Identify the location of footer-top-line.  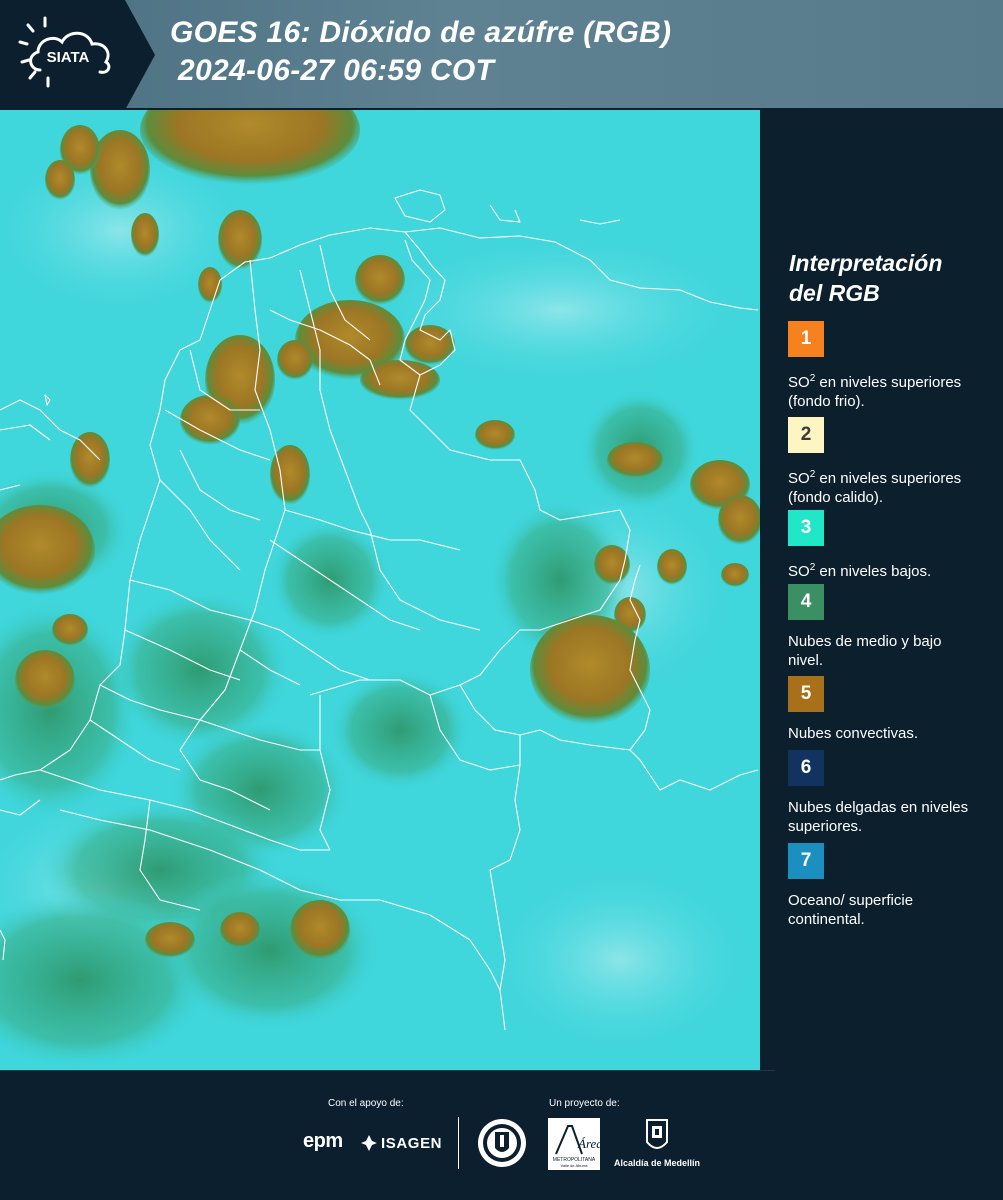
(387, 1070).